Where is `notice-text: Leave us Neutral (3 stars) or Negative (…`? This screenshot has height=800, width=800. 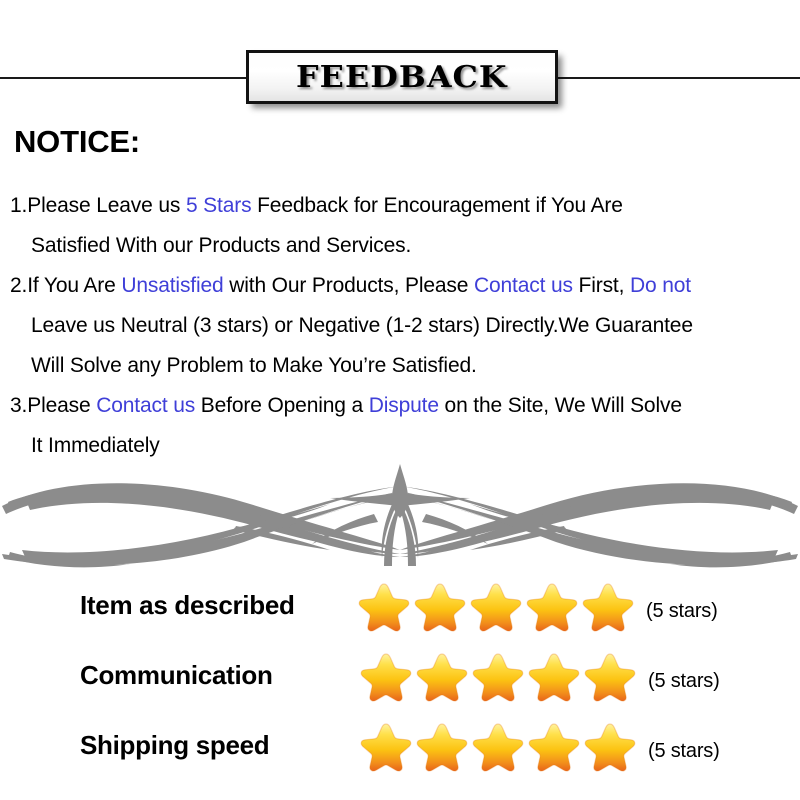 notice-text: Leave us Neutral (3 stars) or Negative (… is located at coordinates (362, 325).